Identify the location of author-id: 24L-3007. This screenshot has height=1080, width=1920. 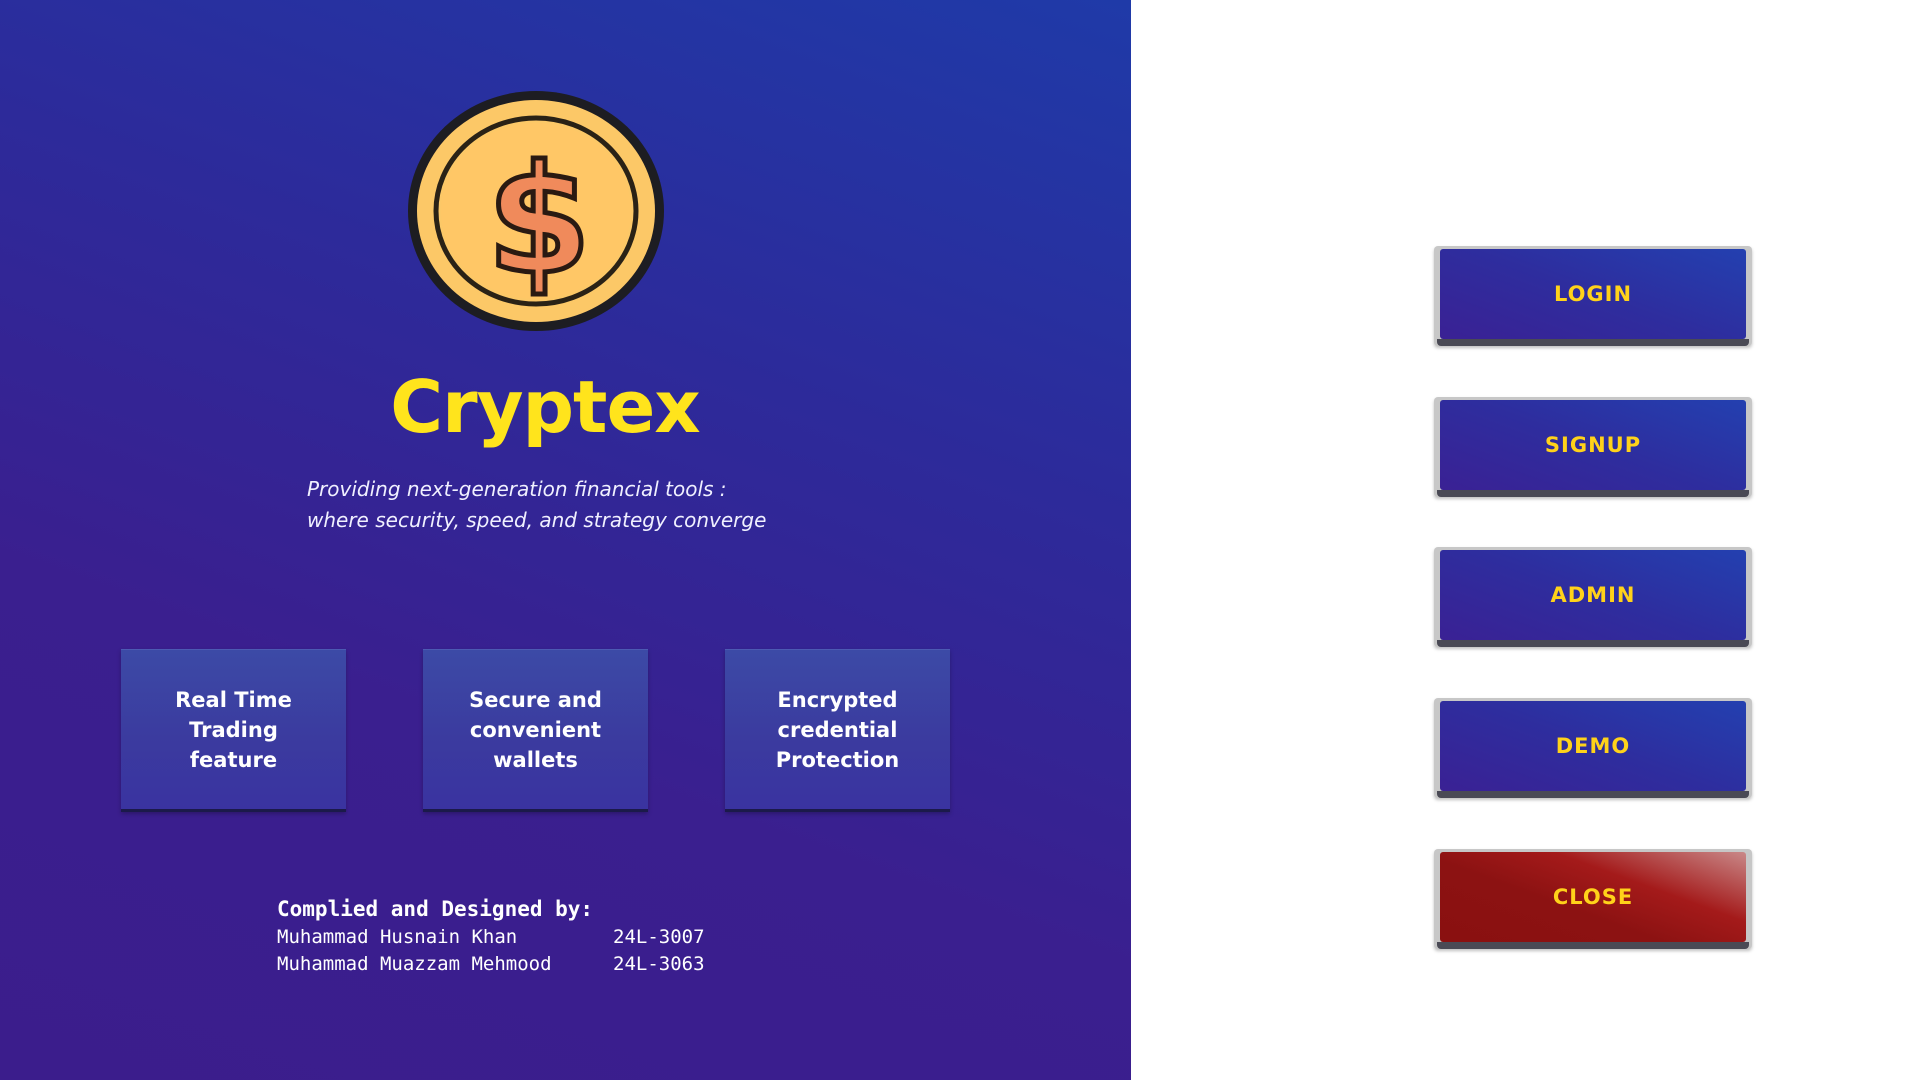
(659, 937).